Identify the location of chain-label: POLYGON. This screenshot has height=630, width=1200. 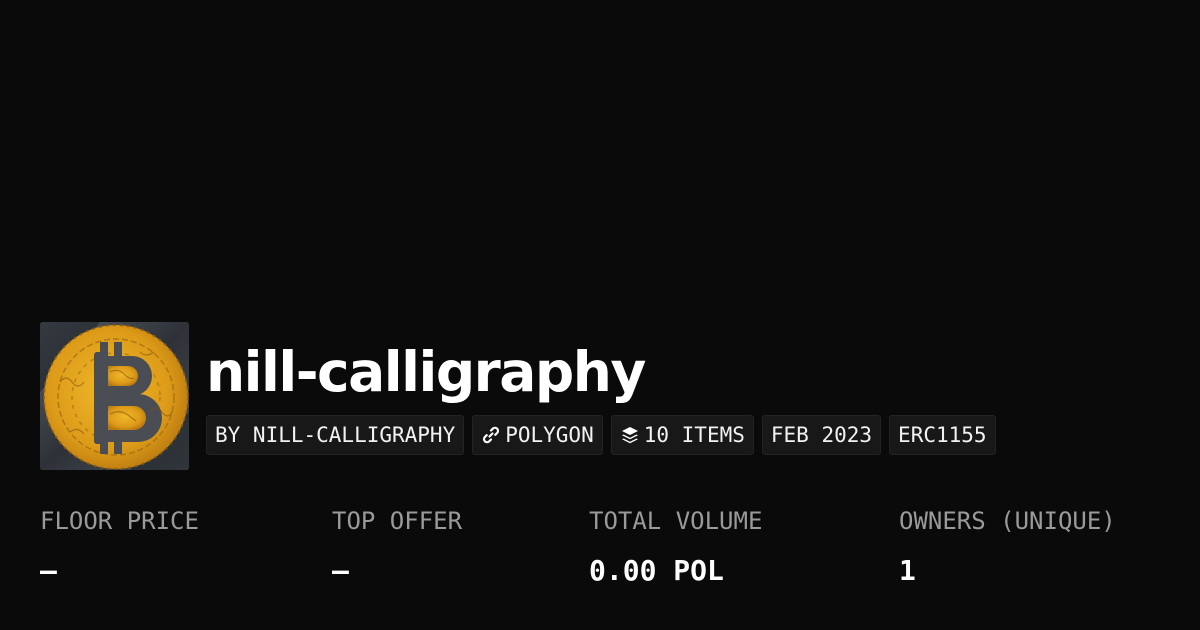
(549, 435).